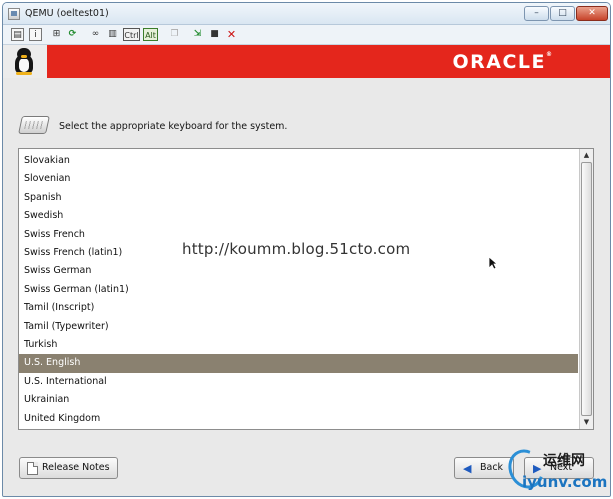  What do you see at coordinates (298, 290) in the screenshot?
I see `keyboard-list-item: Swiss German (latin1)` at bounding box center [298, 290].